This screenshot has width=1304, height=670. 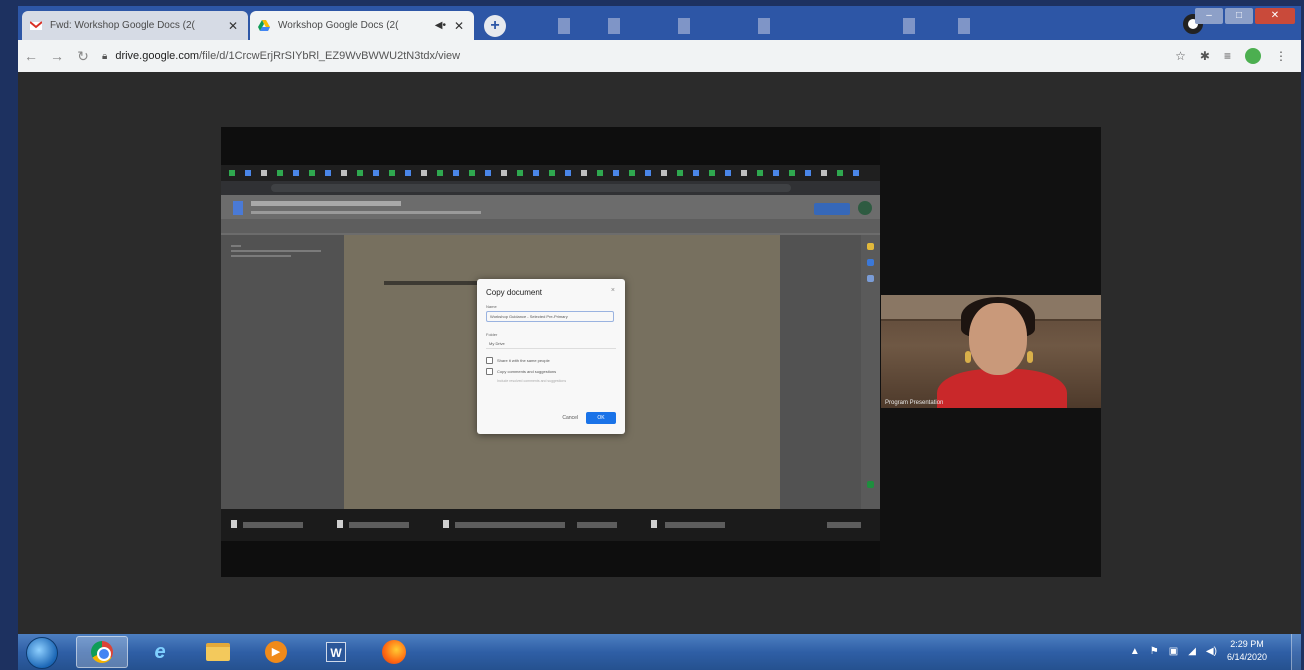 I want to click on start-button, so click(x=42, y=653).